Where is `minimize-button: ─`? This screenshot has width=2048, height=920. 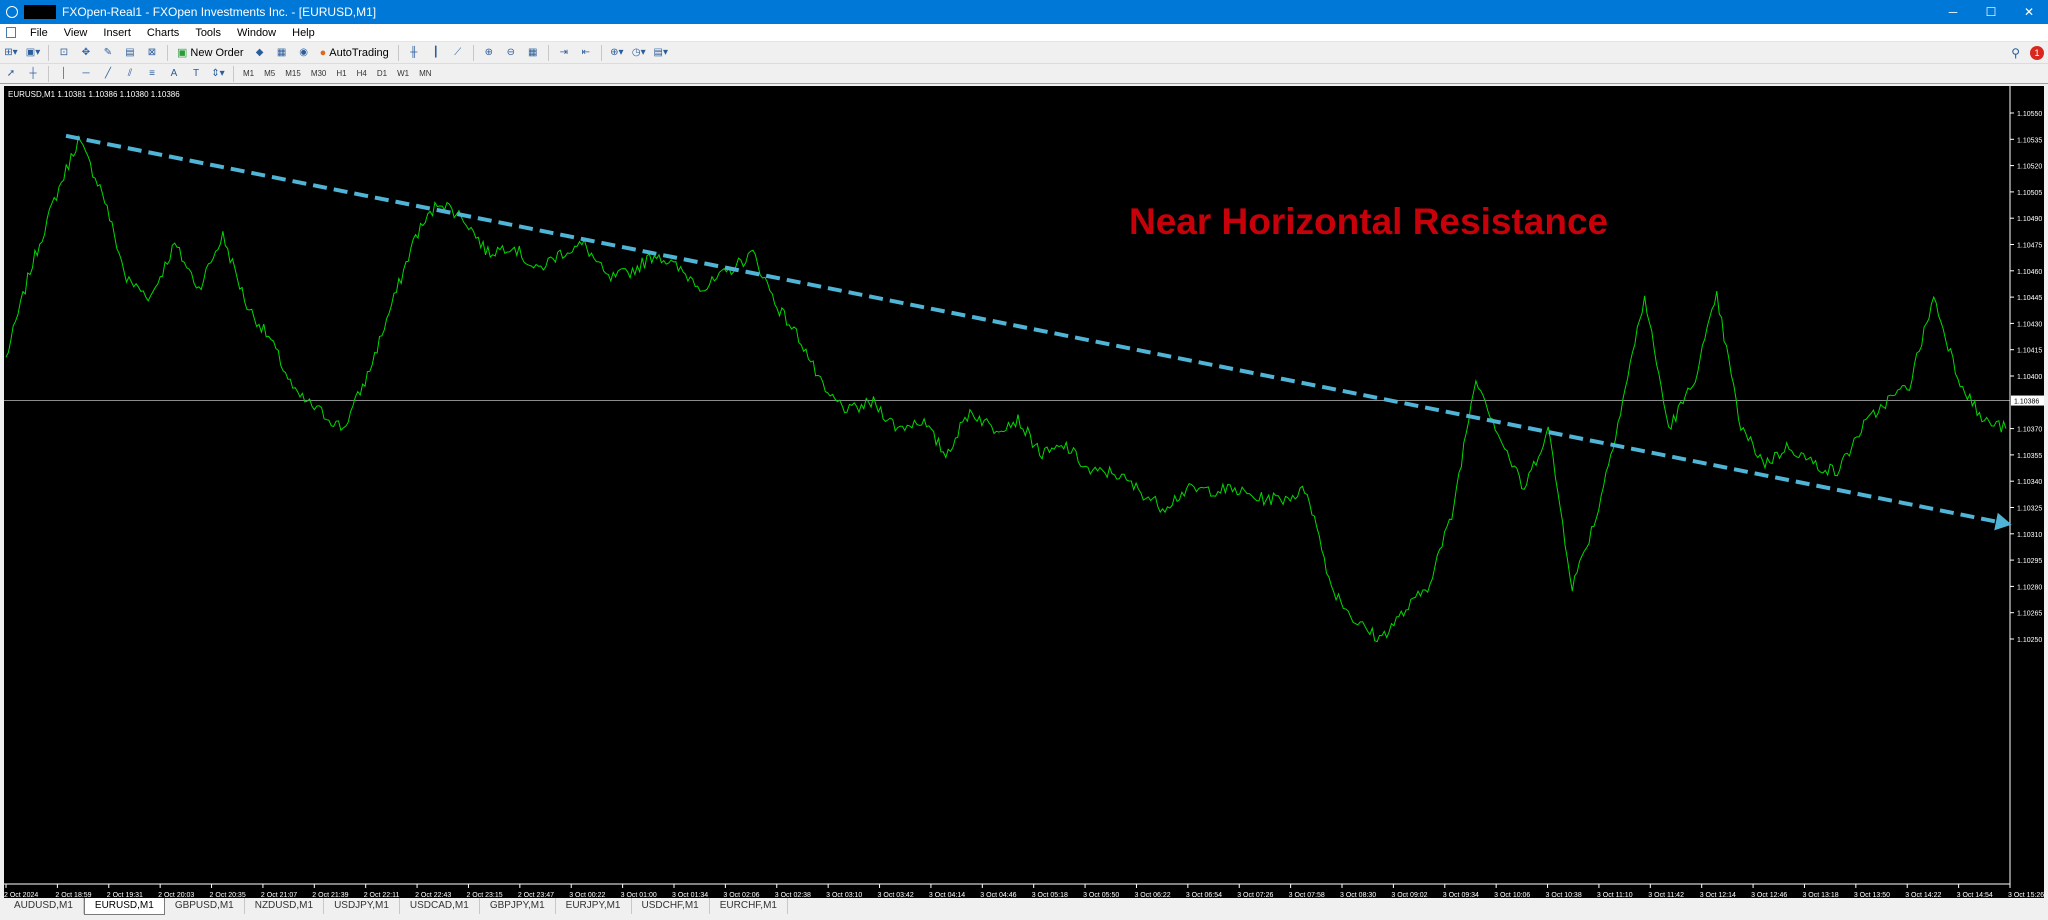
minimize-button: ─ is located at coordinates (1953, 12).